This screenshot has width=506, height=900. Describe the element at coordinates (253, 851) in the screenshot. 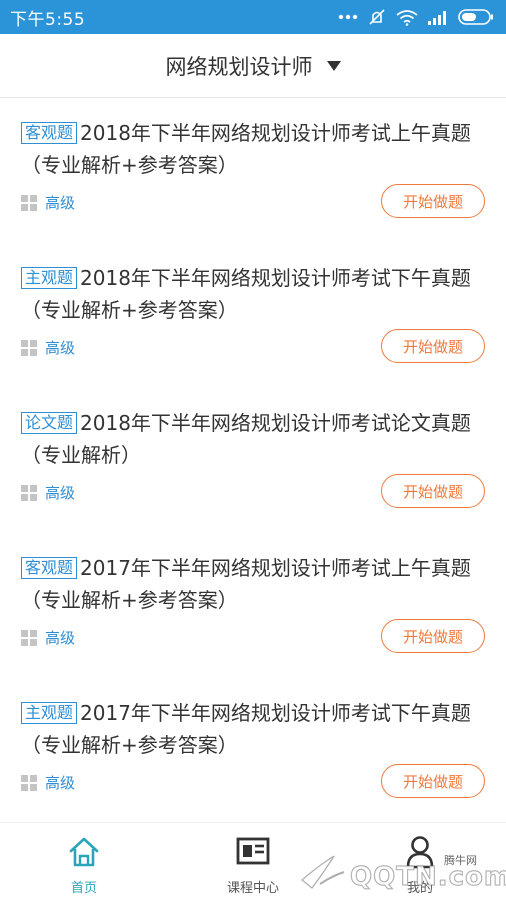

I see `book-icon` at that location.